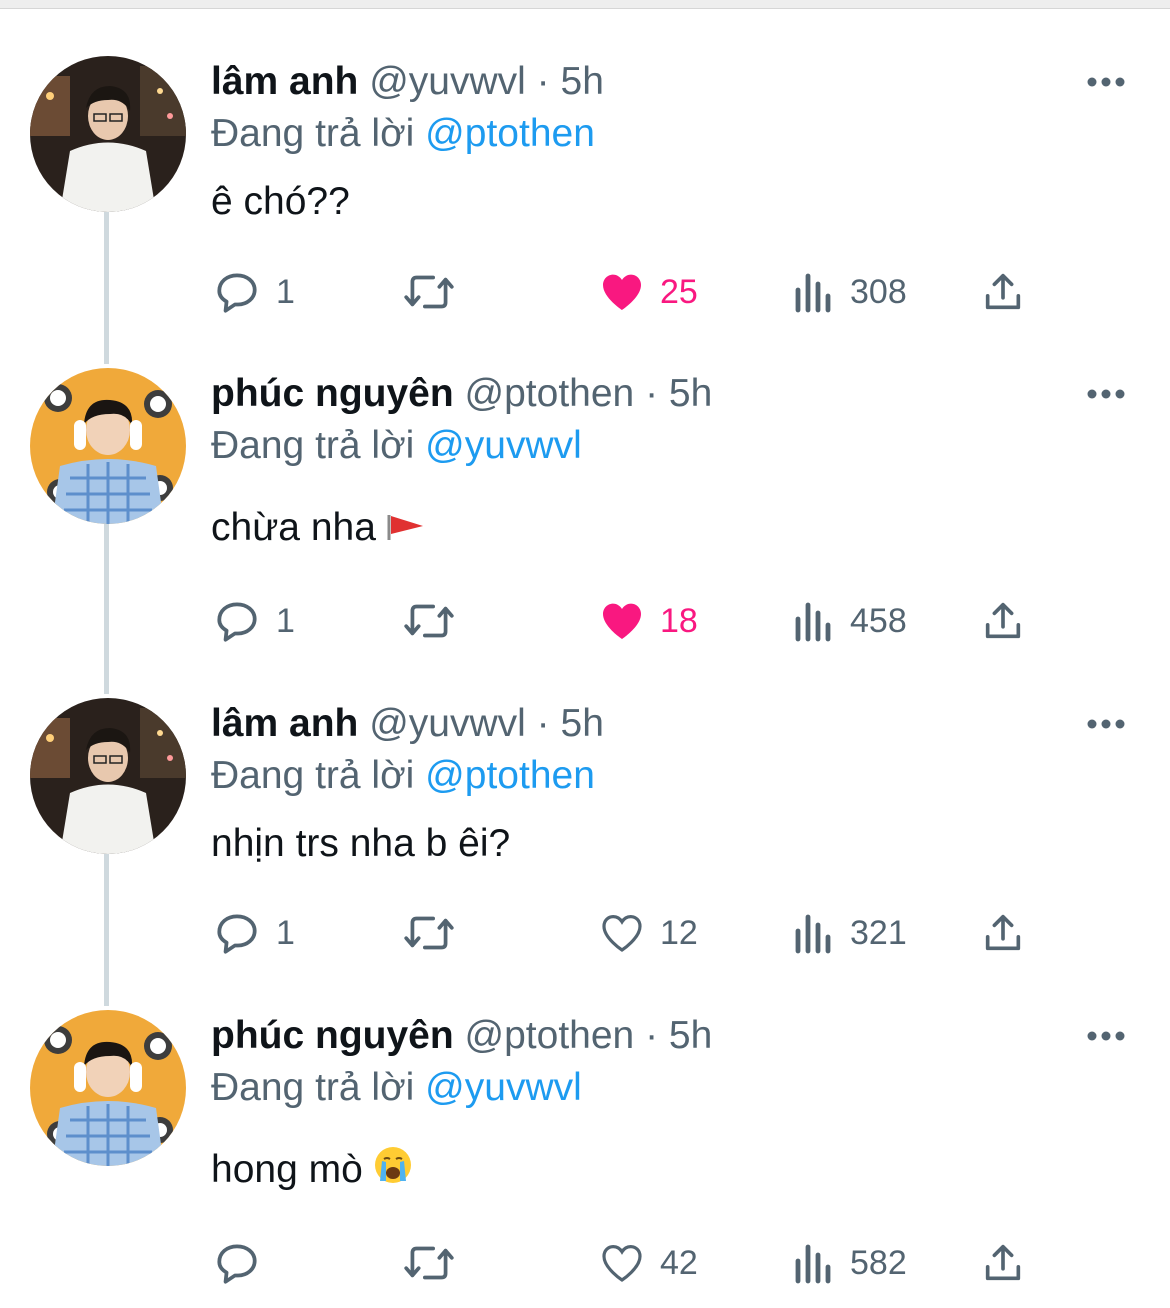 Image resolution: width=1170 pixels, height=1308 pixels. I want to click on view-count: 582, so click(878, 1263).